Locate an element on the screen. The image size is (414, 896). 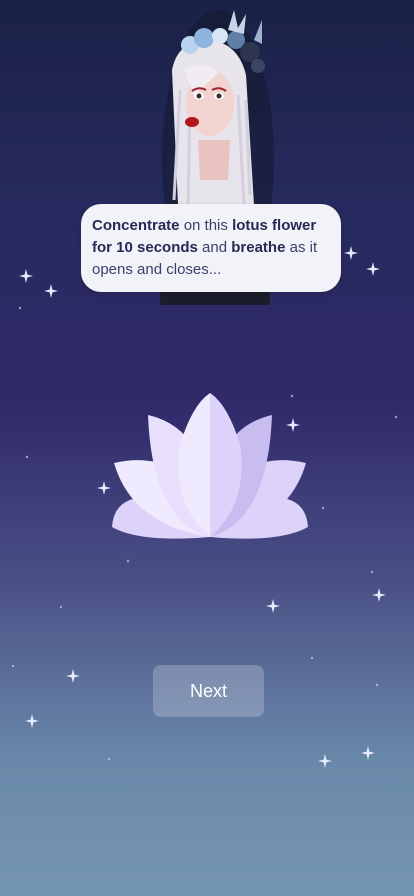
next-button: Next is located at coordinates (208, 691).